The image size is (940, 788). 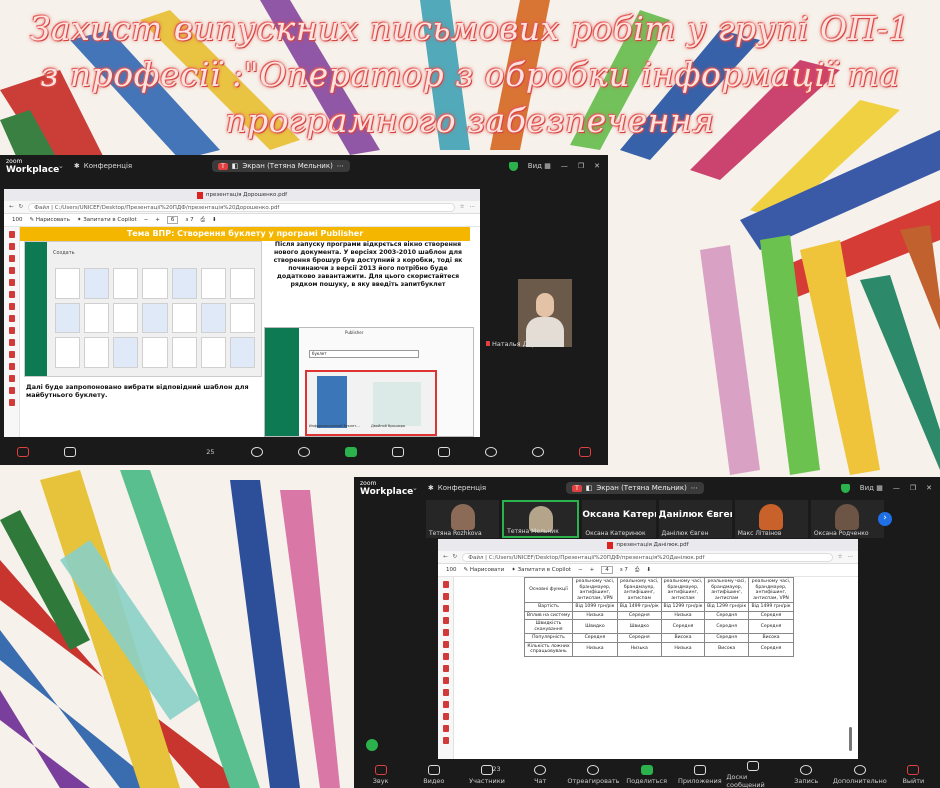 What do you see at coordinates (12, 332) in the screenshot?
I see `left-sidebar` at bounding box center [12, 332].